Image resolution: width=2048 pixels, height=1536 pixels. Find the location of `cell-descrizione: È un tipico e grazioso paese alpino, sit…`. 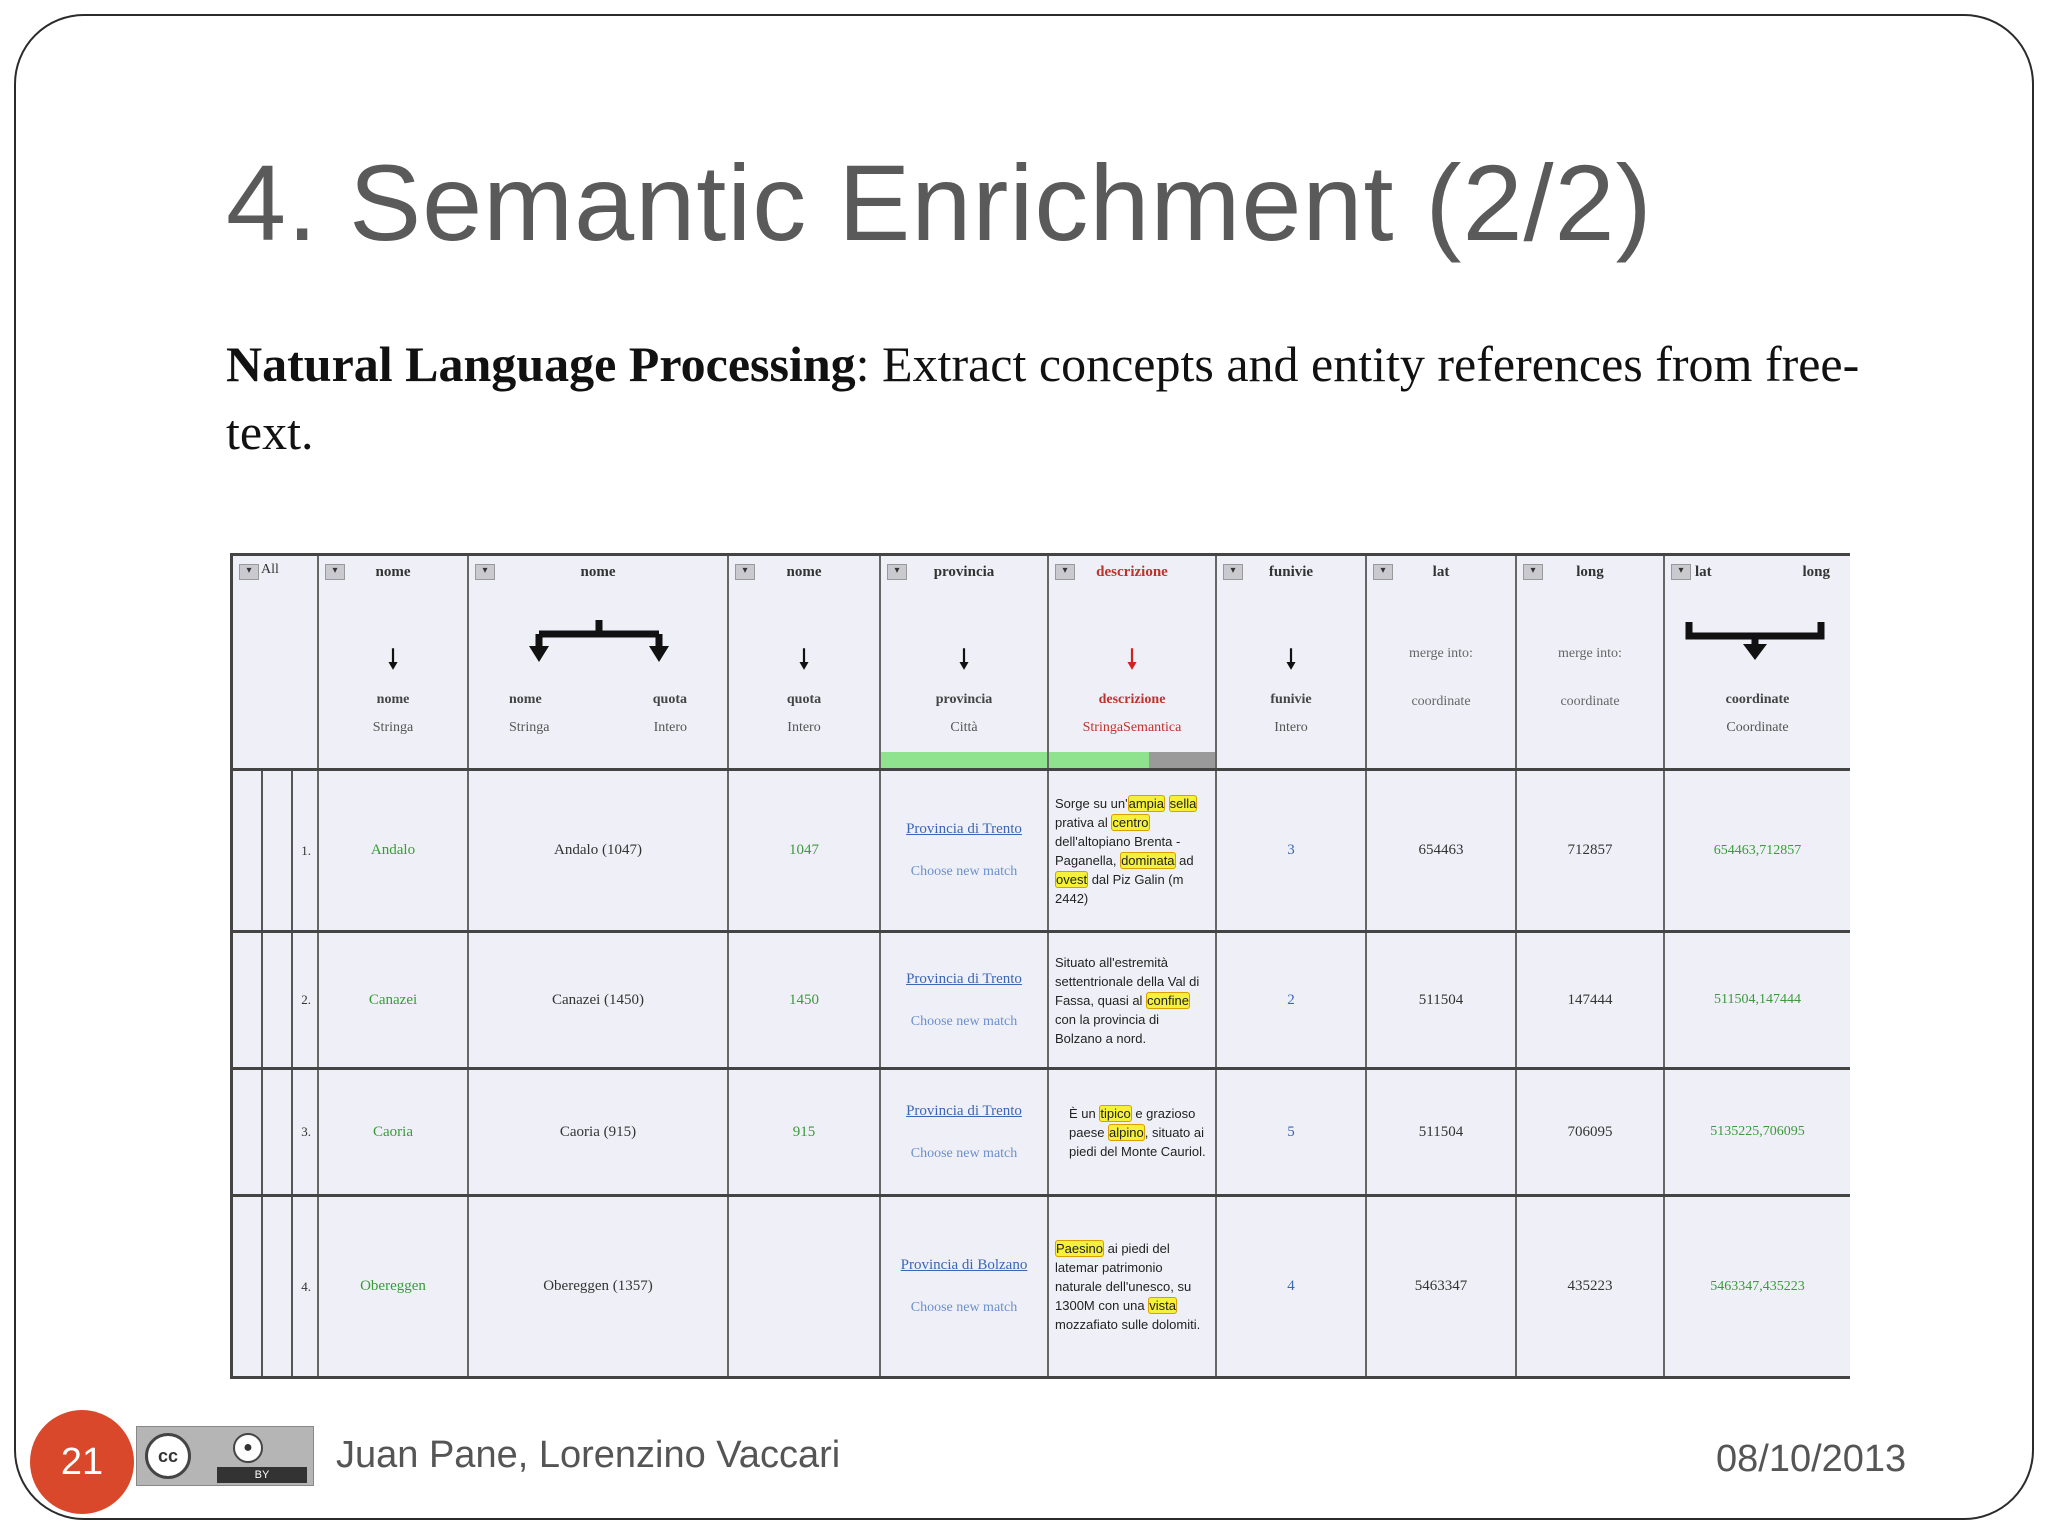

cell-descrizione: È un tipico e grazioso paese alpino, sit… is located at coordinates (1133, 1132).